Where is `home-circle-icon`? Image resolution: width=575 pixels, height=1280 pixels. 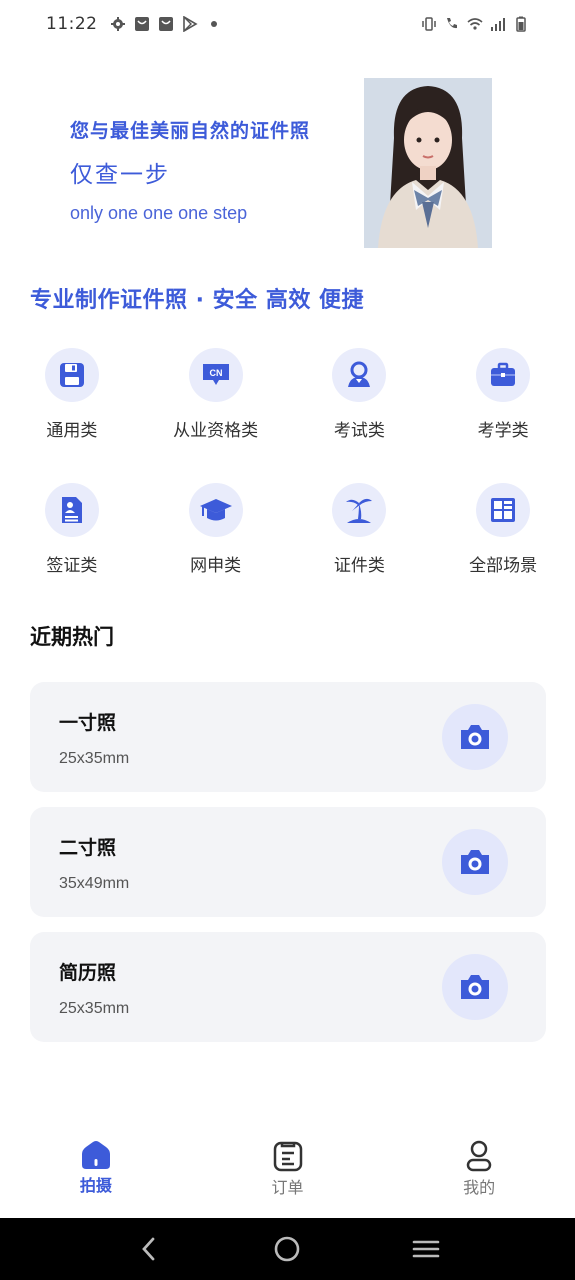 home-circle-icon is located at coordinates (287, 1249).